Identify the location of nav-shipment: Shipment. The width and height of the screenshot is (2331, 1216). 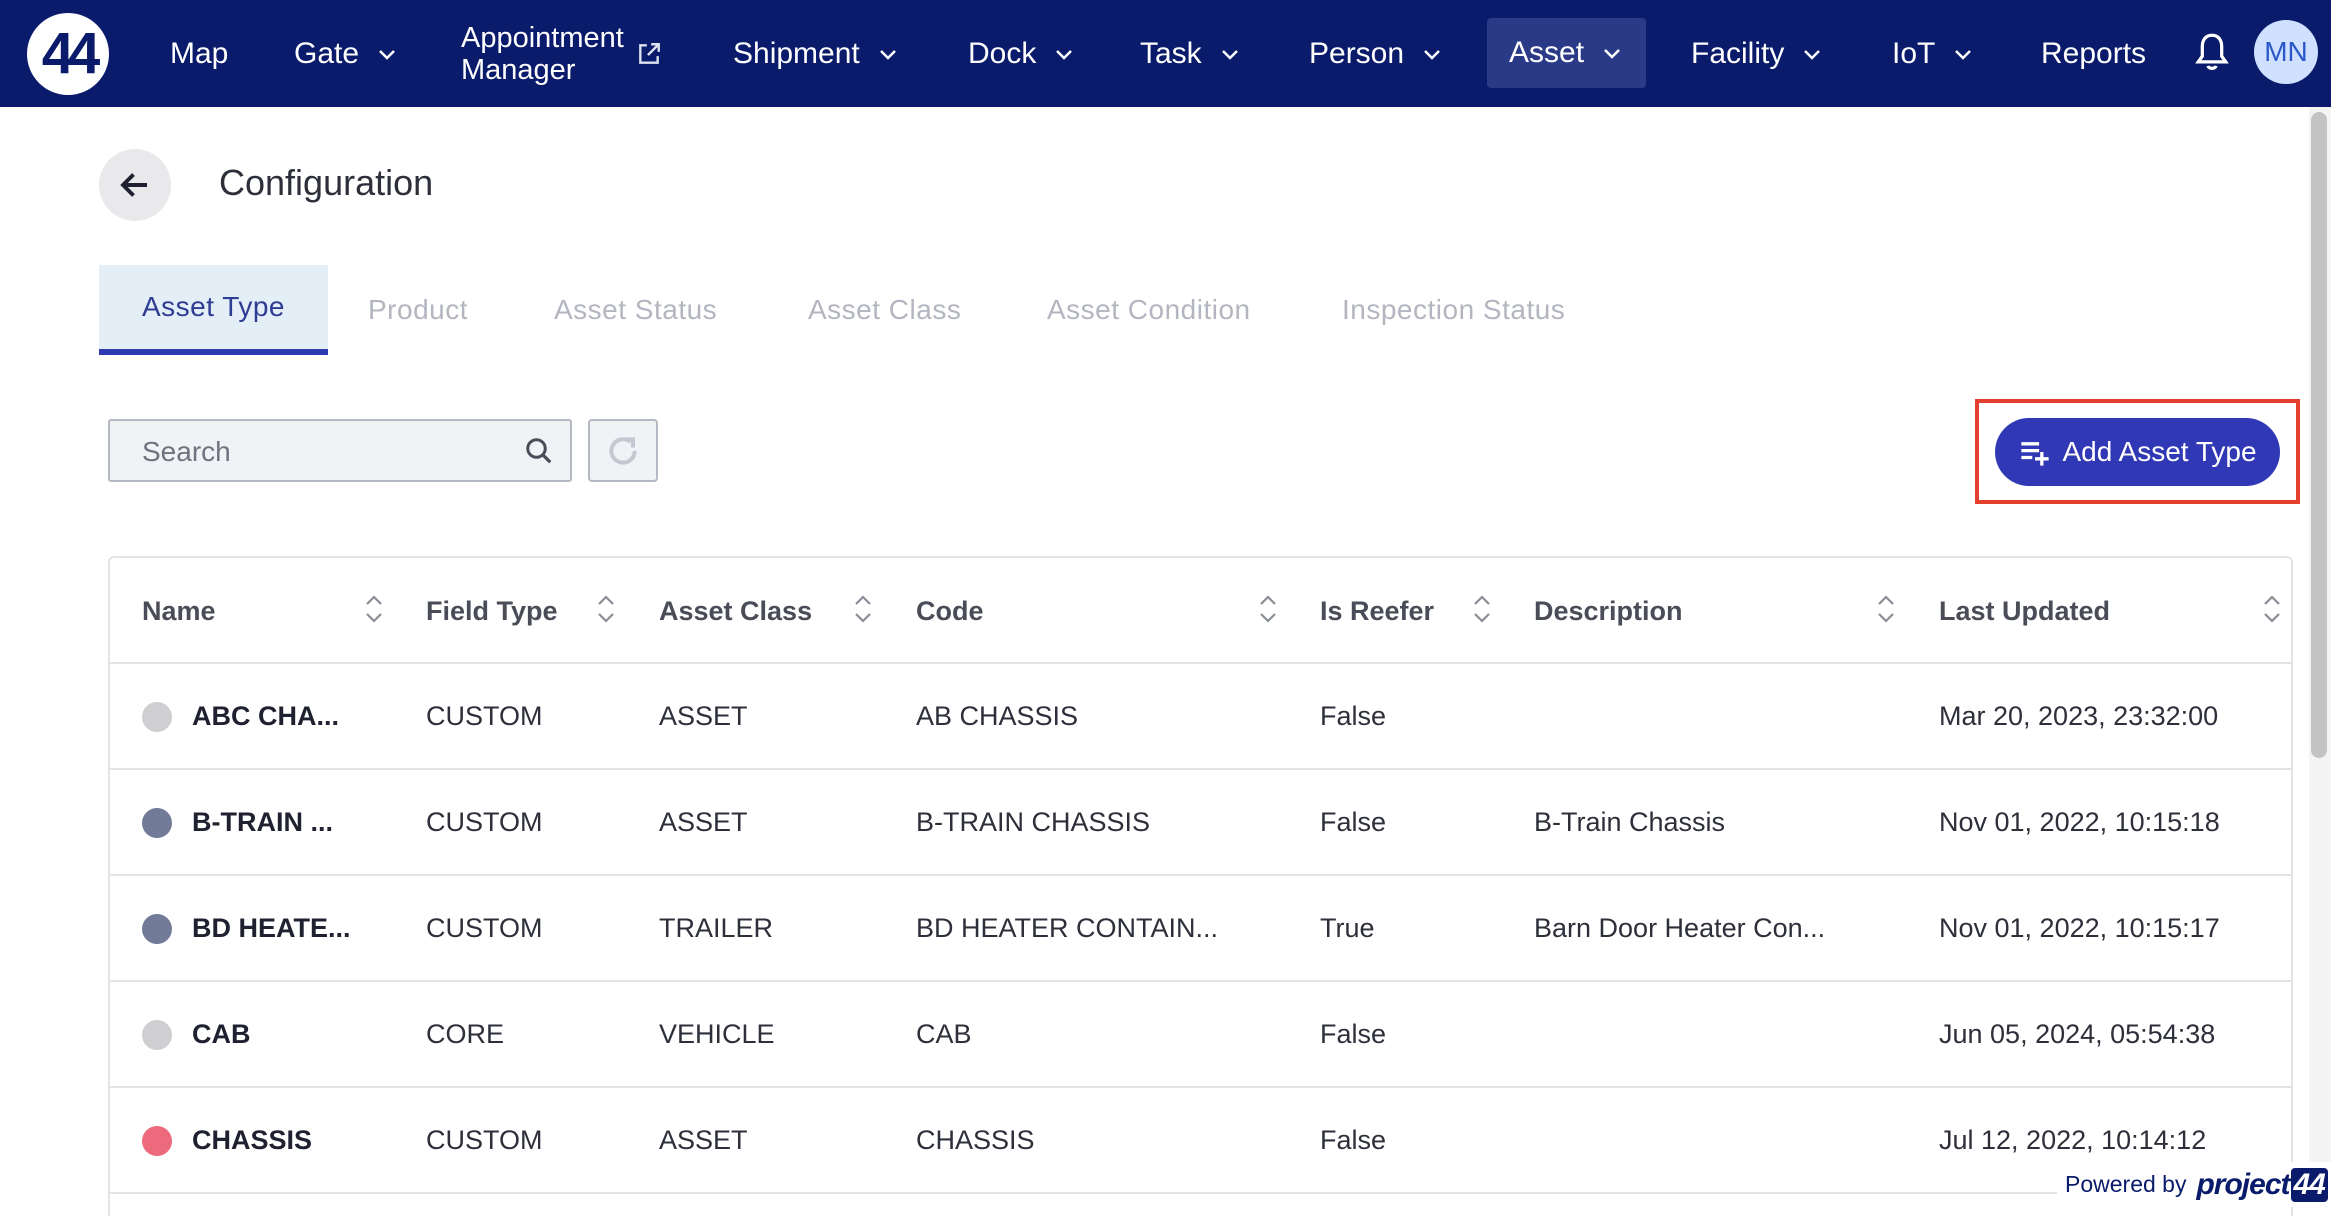
(816, 53).